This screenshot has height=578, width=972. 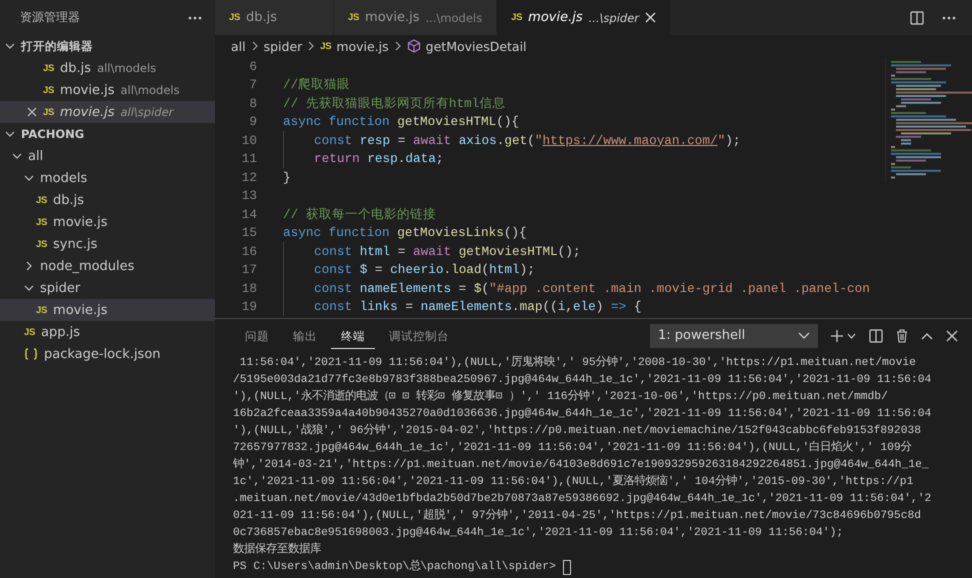 What do you see at coordinates (107, 46) in the screenshot?
I see `section-header: 打开的编辑器` at bounding box center [107, 46].